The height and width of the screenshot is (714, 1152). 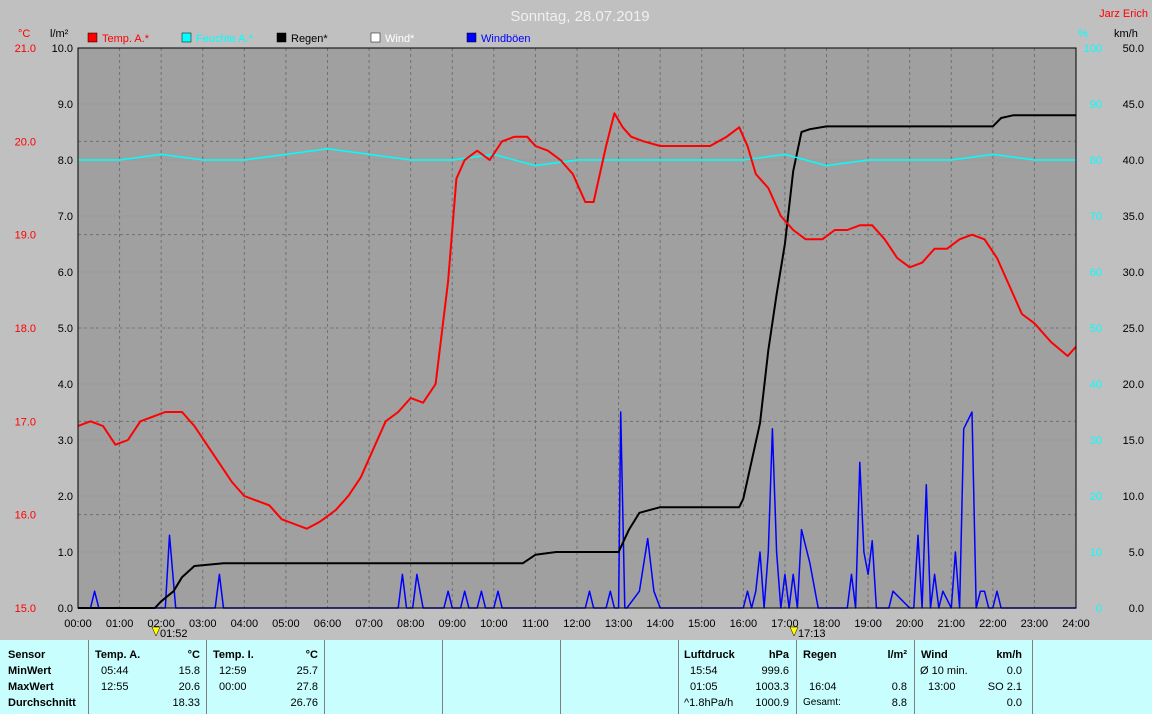 I want to click on hum-tick-label: 10, so click(x=1096, y=553).